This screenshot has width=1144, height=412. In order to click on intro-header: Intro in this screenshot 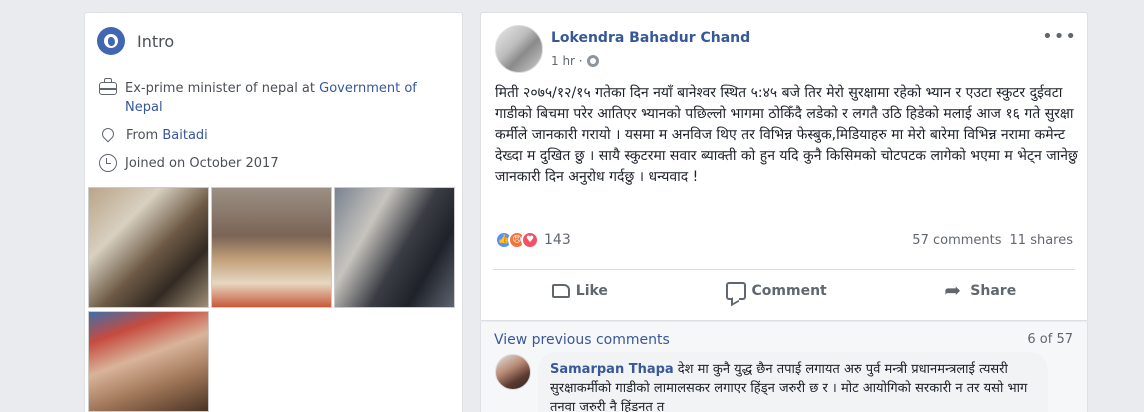, I will do `click(135, 41)`.